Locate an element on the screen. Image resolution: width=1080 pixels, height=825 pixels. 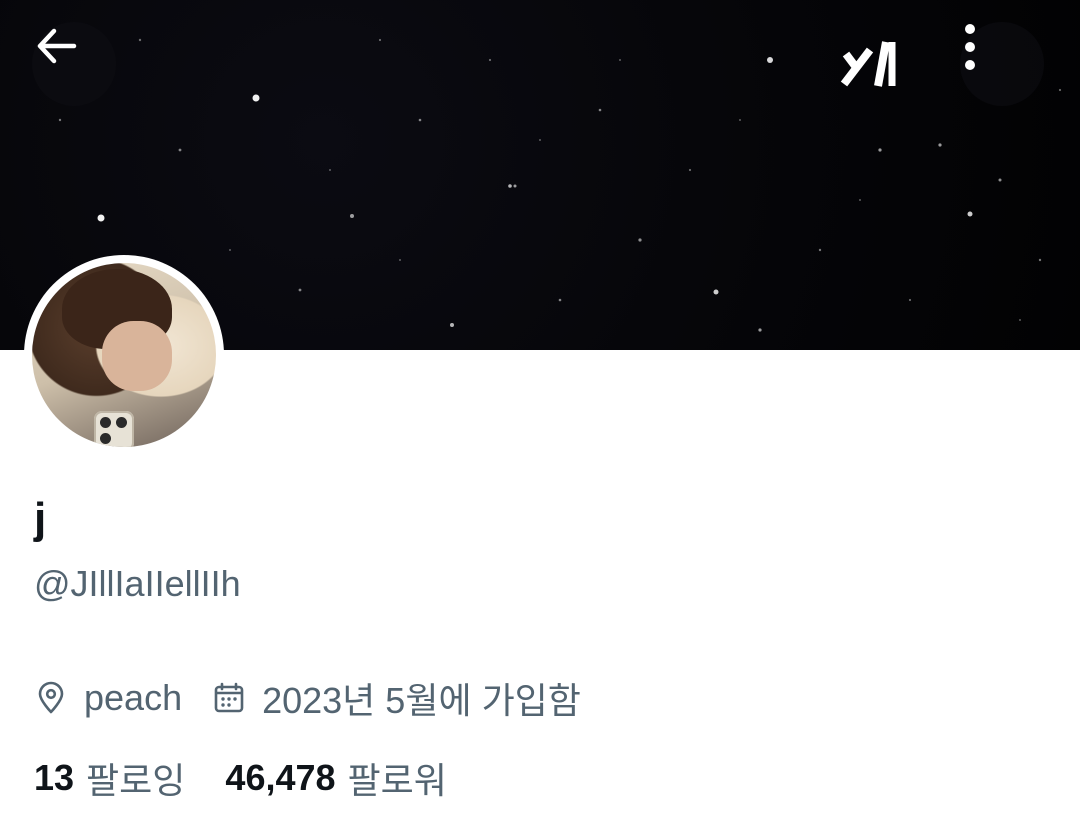
joined-date: 2023년 5월에 가입함 is located at coordinates (421, 700).